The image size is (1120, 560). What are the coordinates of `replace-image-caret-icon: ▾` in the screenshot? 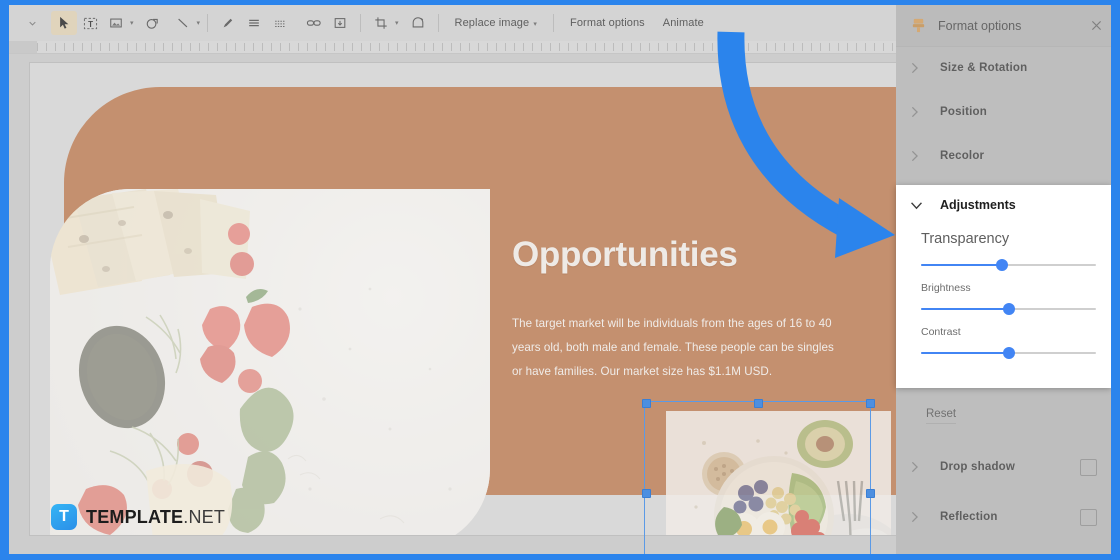 It's located at (535, 24).